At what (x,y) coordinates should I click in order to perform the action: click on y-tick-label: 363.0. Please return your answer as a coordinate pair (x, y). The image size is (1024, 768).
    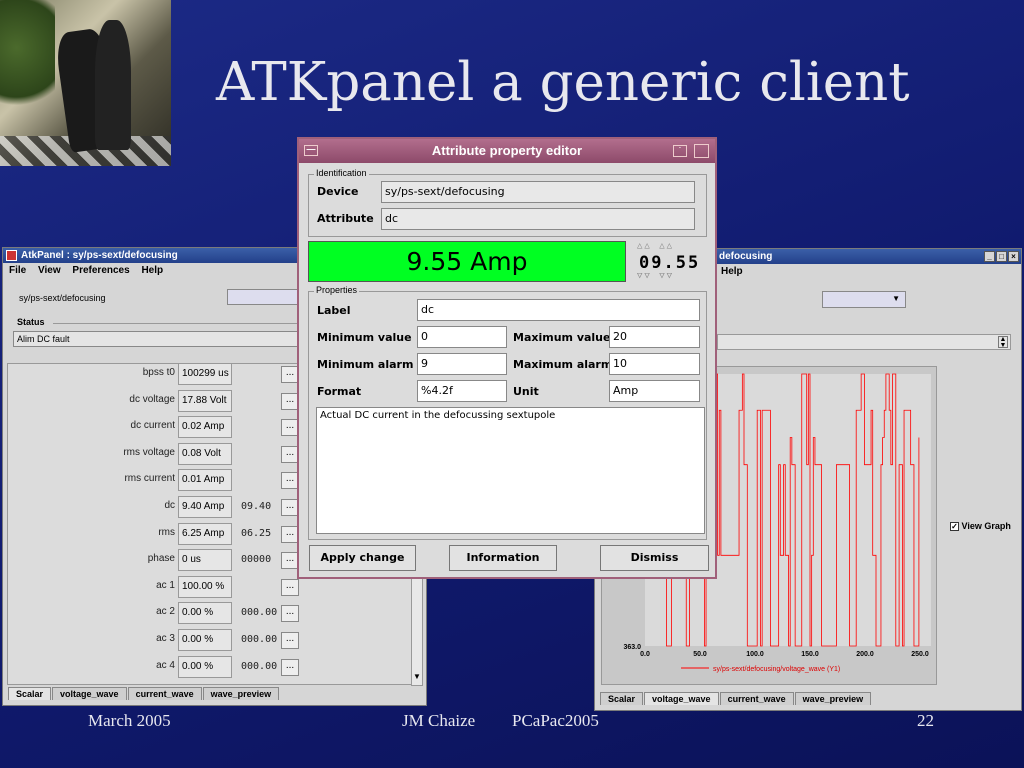
    Looking at the image, I should click on (632, 647).